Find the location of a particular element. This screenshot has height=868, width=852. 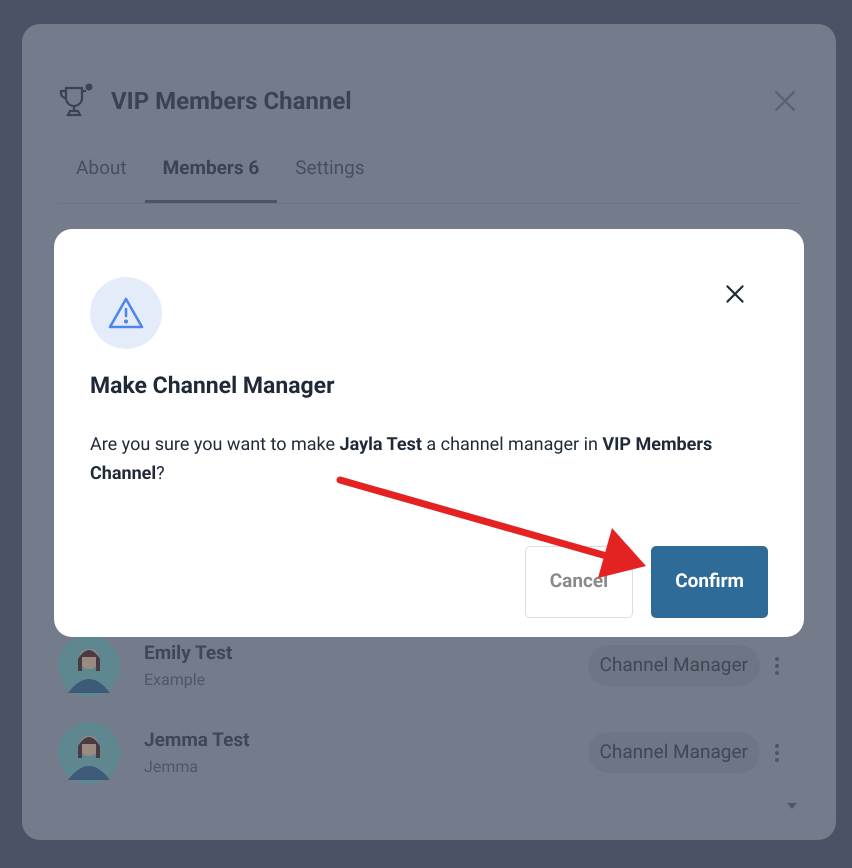

chevron-down-icon is located at coordinates (792, 806).